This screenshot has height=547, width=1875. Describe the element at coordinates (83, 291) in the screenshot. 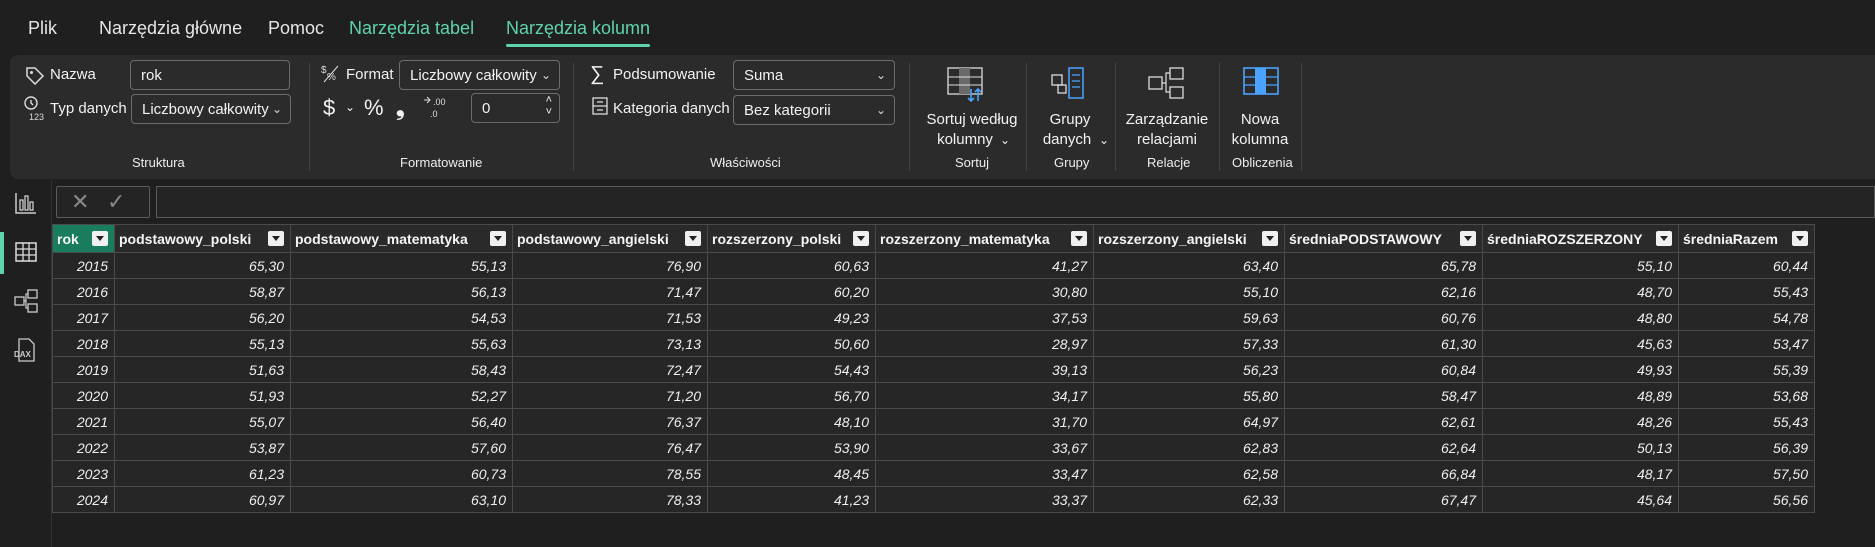

I see `table-cell: 2016` at that location.